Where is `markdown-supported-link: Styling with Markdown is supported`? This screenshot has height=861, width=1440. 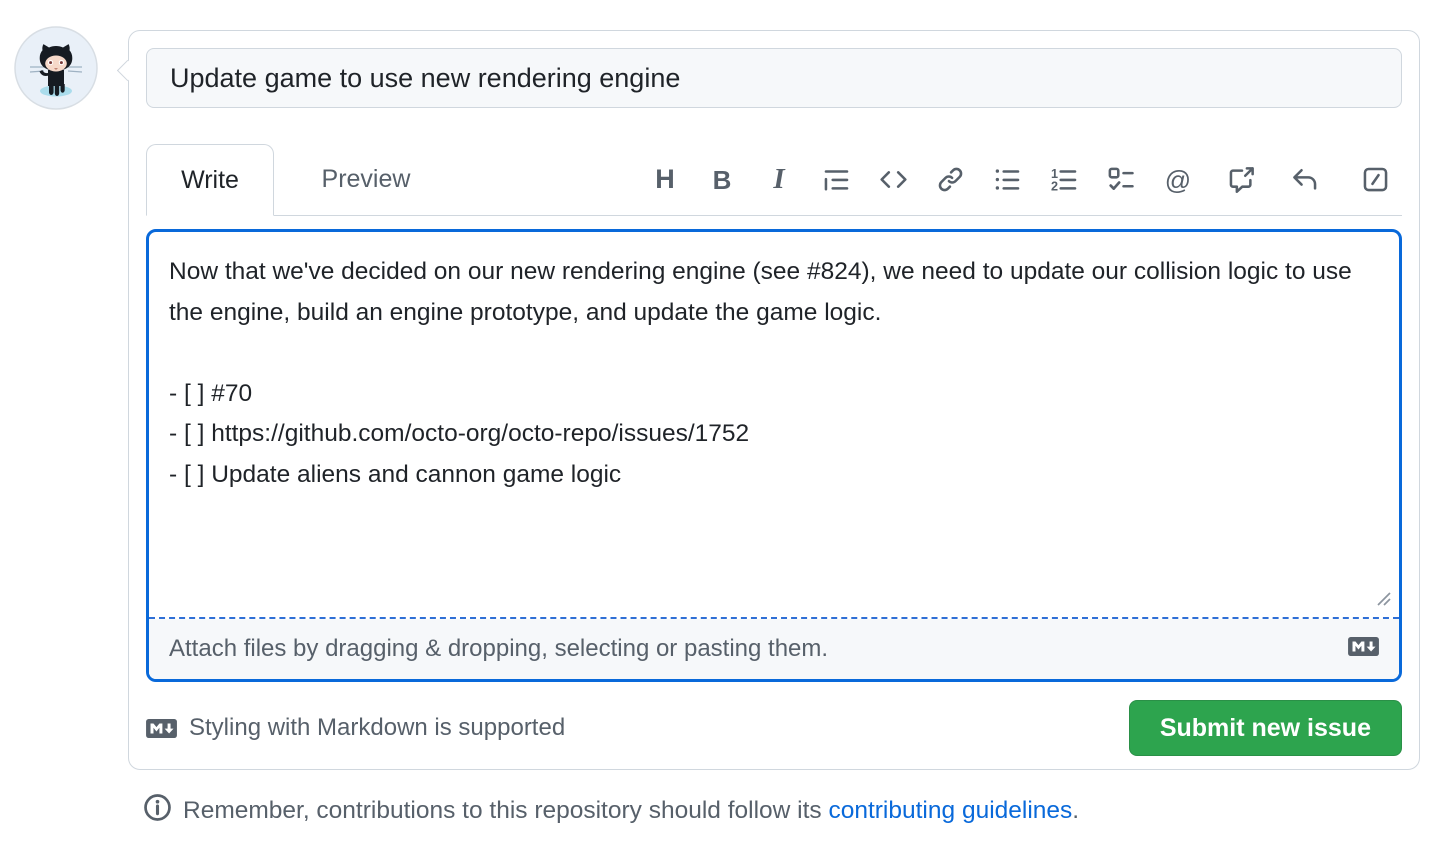 markdown-supported-link: Styling with Markdown is supported is located at coordinates (355, 728).